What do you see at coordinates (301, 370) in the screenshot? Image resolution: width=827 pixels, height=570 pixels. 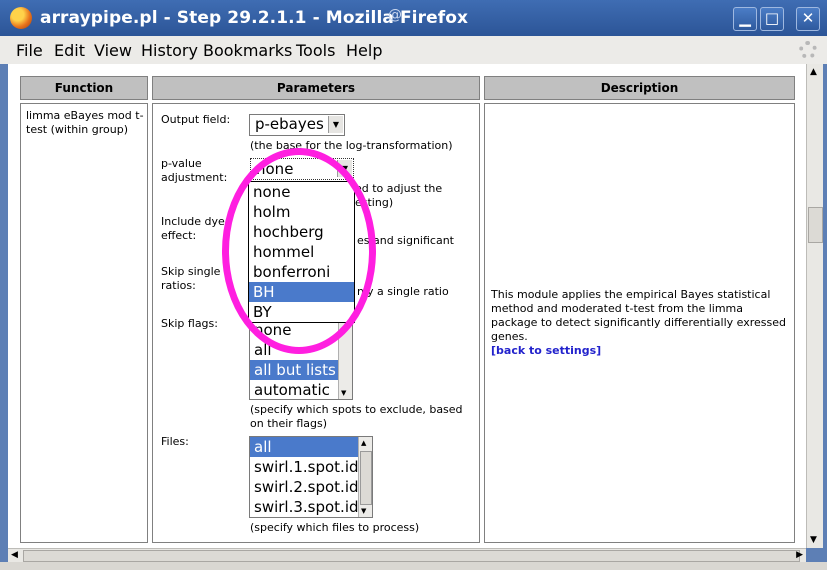 I see `skip-flags-option-all-but-lists: all but lists` at bounding box center [301, 370].